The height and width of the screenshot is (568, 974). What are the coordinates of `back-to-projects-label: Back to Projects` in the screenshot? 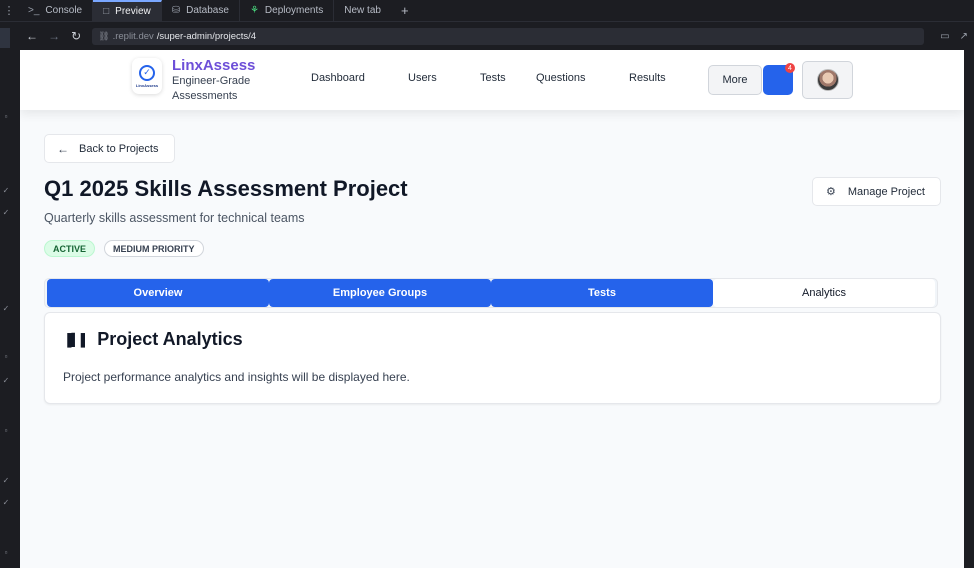 It's located at (119, 148).